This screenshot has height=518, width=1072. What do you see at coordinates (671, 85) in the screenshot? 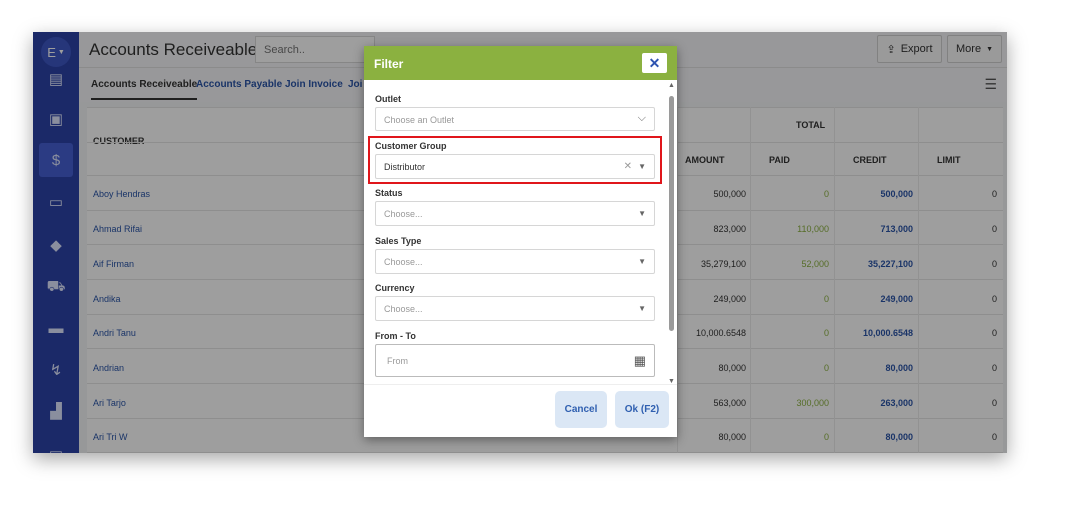
I see `scroll-up-icon: ▲` at bounding box center [671, 85].